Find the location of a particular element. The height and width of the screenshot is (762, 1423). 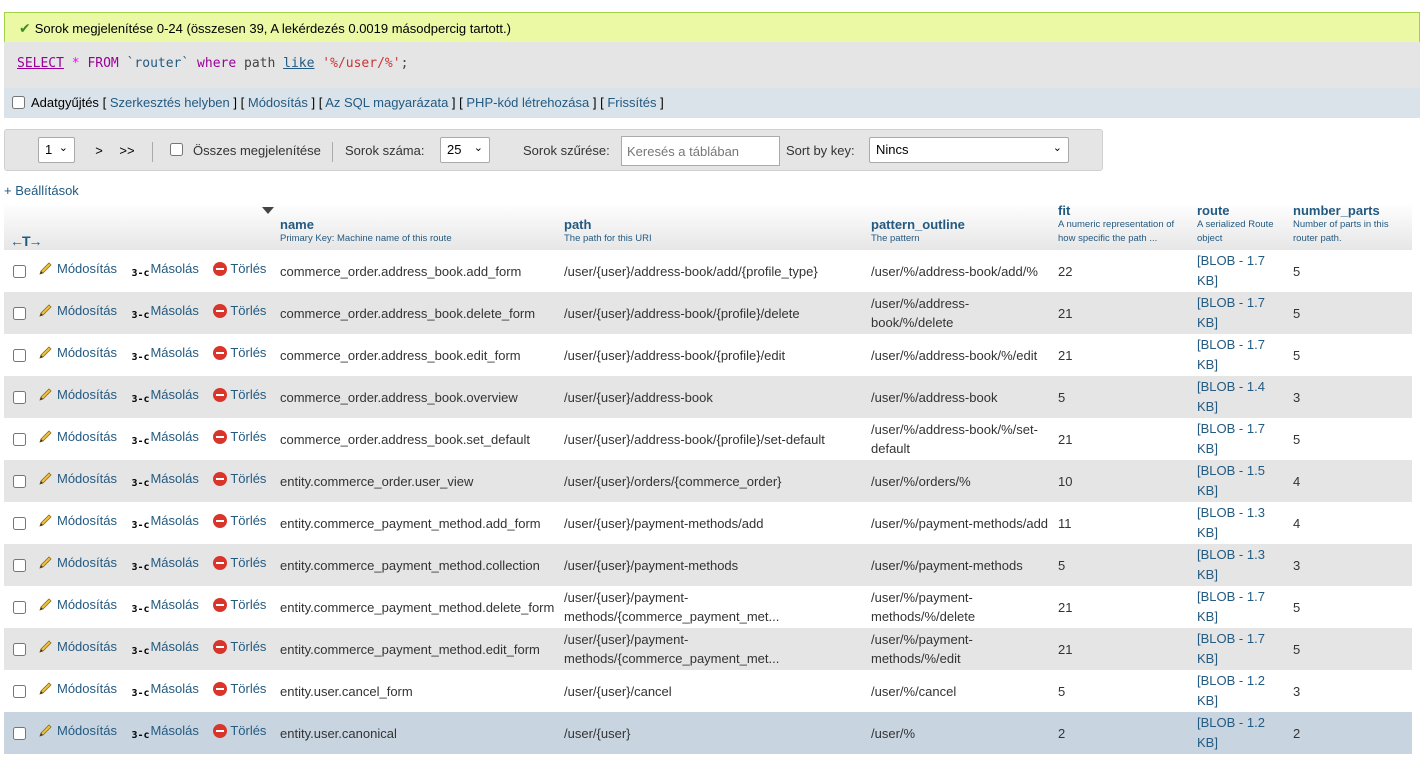

cell-path: /user/{user}/address-book is located at coordinates (713, 397).